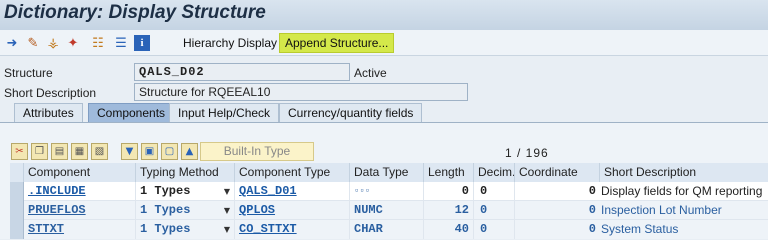 The image size is (768, 240). I want to click on data-type-cell: NUMC, so click(387, 210).